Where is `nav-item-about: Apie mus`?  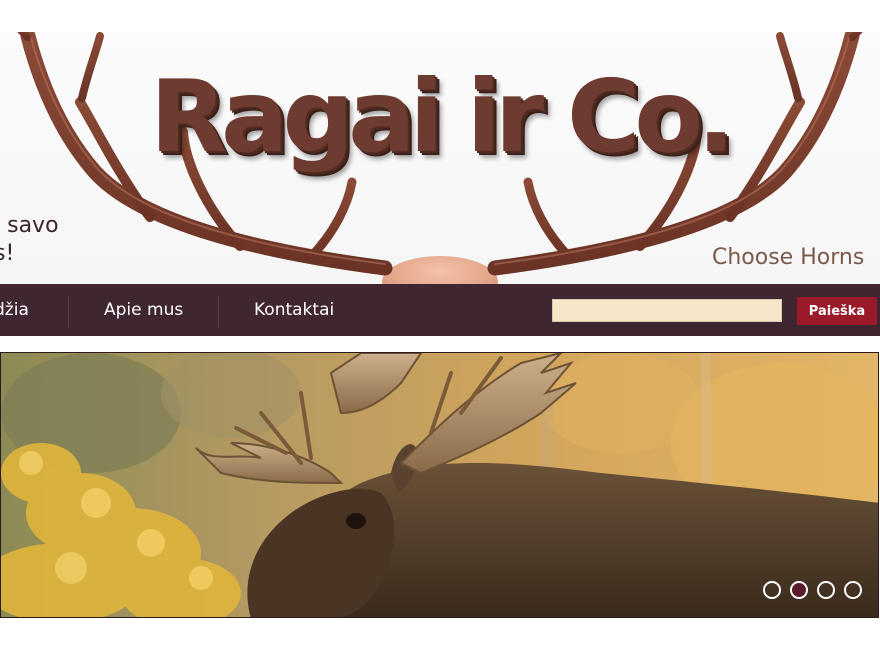 nav-item-about: Apie mus is located at coordinates (143, 310).